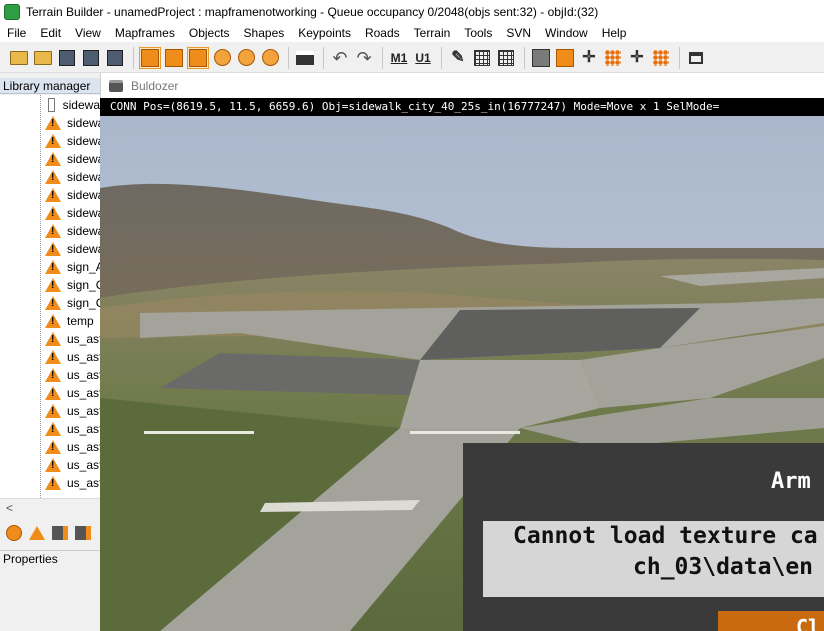 The width and height of the screenshot is (824, 631). I want to click on table-icon, so click(482, 57).